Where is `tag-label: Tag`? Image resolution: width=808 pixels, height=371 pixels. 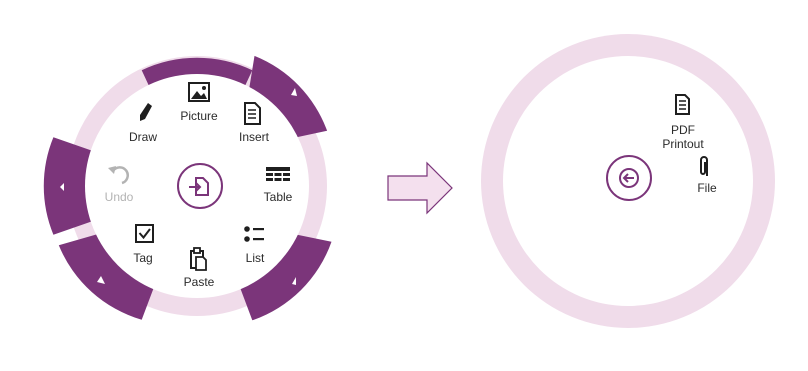 tag-label: Tag is located at coordinates (143, 258).